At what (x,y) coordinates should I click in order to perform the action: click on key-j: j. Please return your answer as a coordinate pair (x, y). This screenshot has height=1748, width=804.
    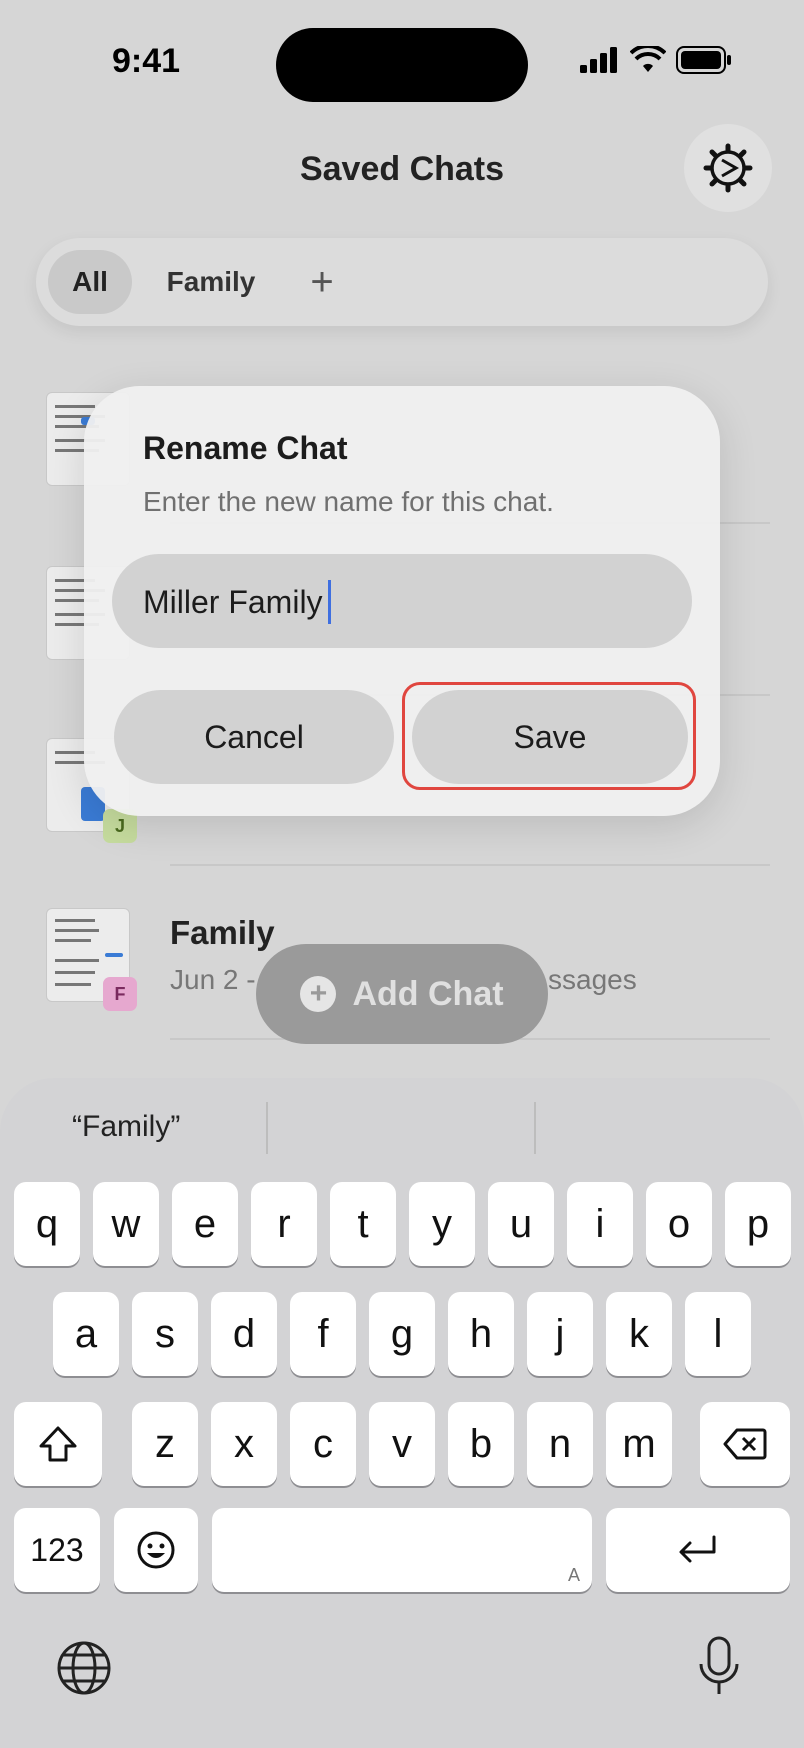
    Looking at the image, I should click on (560, 1334).